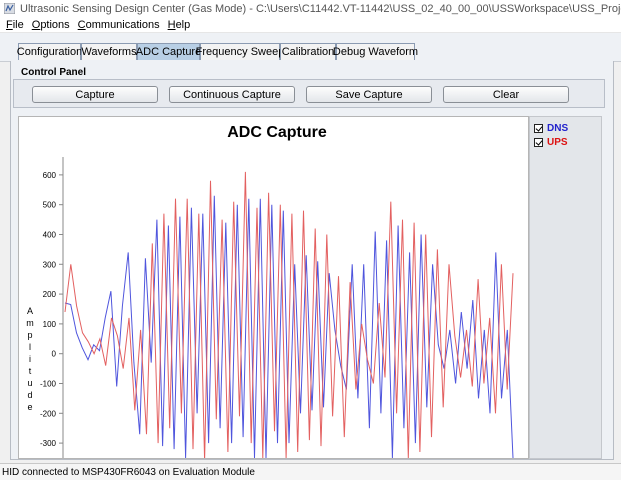  What do you see at coordinates (48, 443) in the screenshot?
I see `y-tick-label: -300` at bounding box center [48, 443].